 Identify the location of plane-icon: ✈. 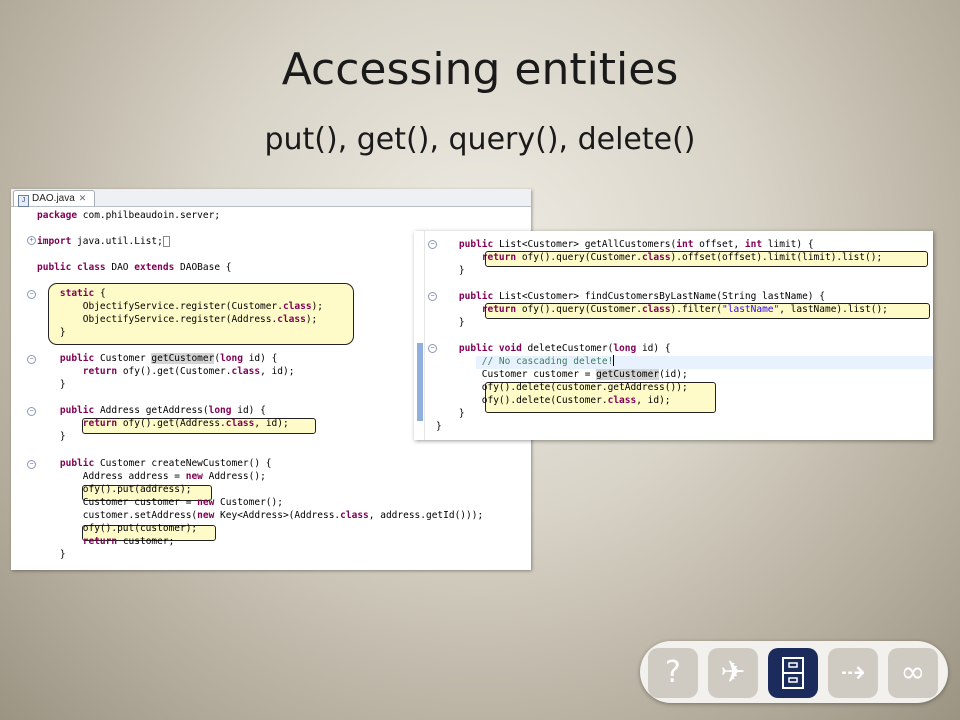
(733, 672).